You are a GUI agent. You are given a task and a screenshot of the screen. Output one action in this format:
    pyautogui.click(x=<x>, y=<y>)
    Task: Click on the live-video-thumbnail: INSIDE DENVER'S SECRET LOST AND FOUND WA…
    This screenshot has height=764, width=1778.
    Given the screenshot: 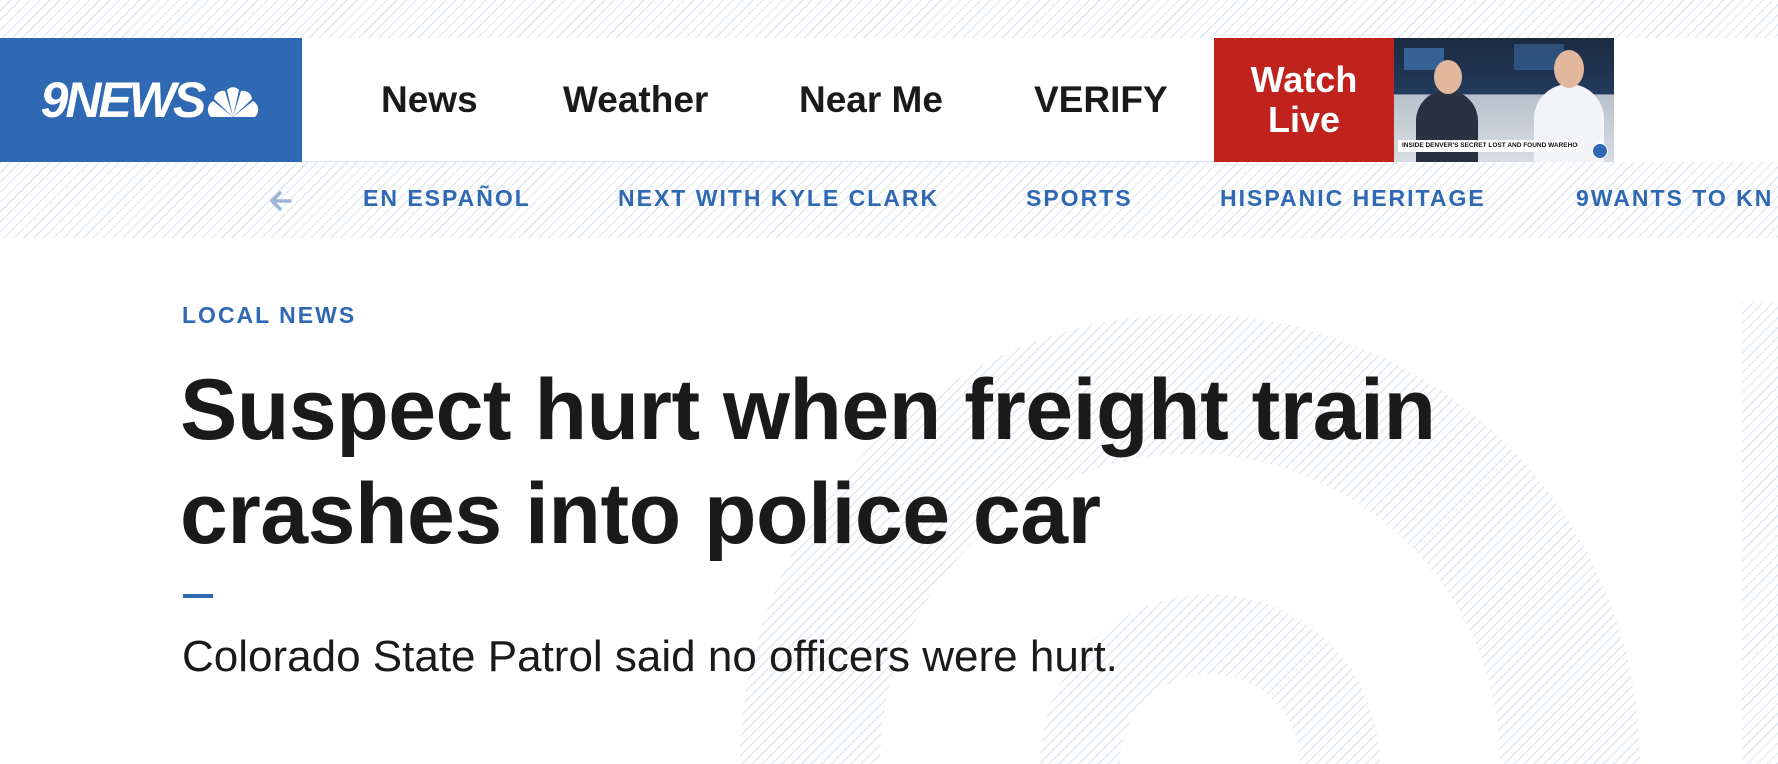 What is the action you would take?
    pyautogui.click(x=1504, y=100)
    